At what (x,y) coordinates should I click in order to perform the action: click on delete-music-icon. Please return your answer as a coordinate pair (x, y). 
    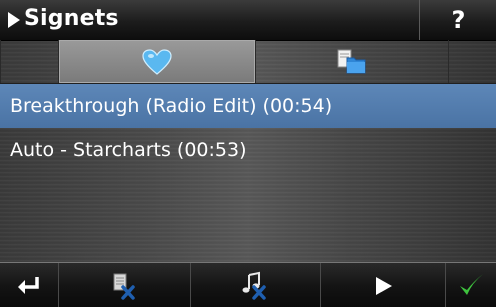
    Looking at the image, I should click on (254, 285).